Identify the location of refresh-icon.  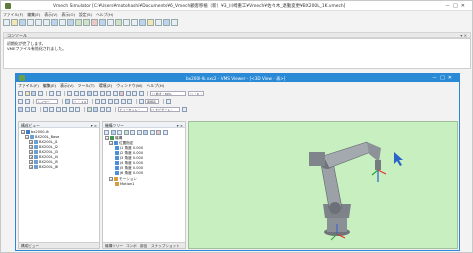
(165, 132).